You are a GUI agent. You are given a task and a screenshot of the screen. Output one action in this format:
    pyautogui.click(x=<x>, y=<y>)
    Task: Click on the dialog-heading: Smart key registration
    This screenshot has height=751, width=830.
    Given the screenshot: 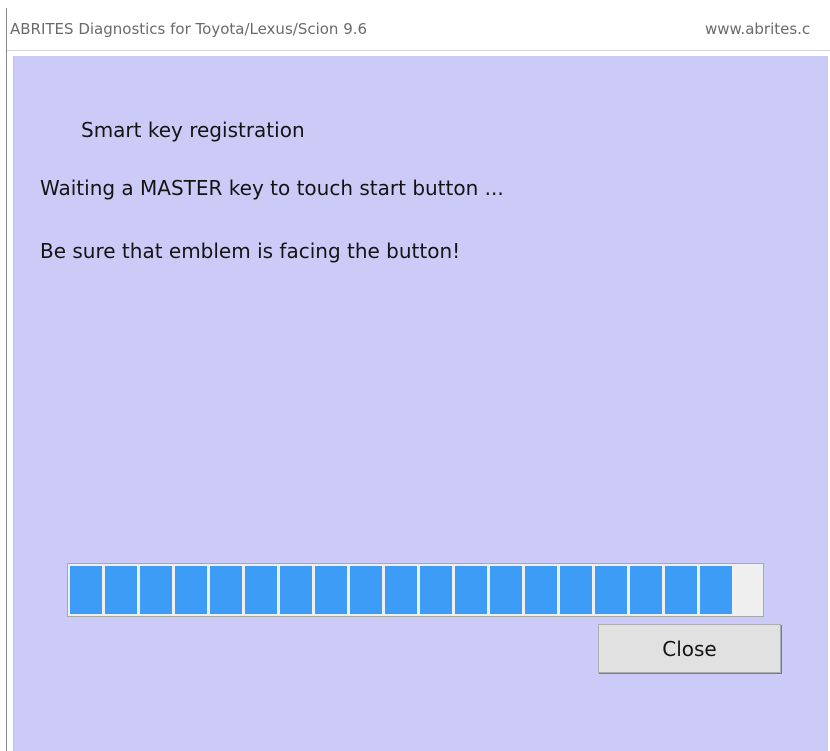 What is the action you would take?
    pyautogui.click(x=193, y=130)
    